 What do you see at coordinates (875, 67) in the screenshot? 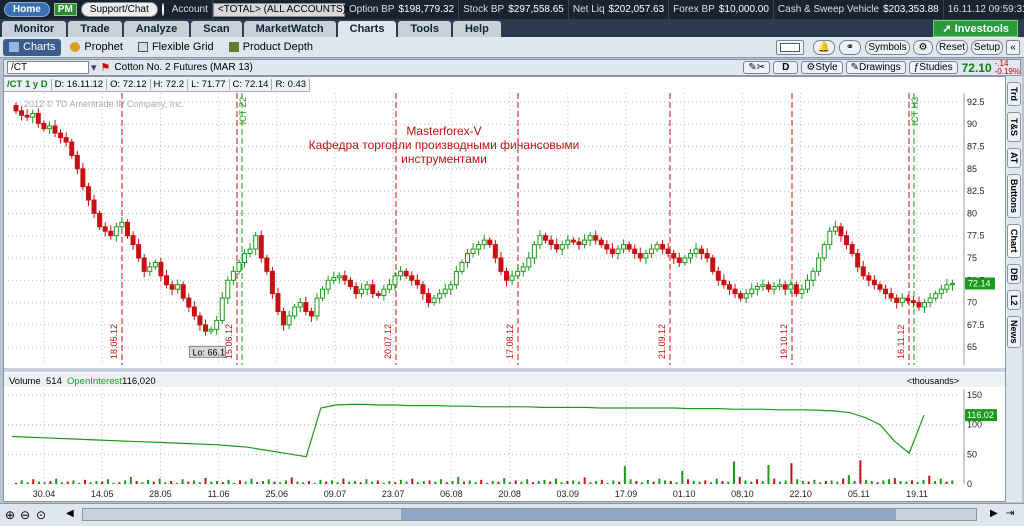
I see `drawings-button: ✎ Drawings` at bounding box center [875, 67].